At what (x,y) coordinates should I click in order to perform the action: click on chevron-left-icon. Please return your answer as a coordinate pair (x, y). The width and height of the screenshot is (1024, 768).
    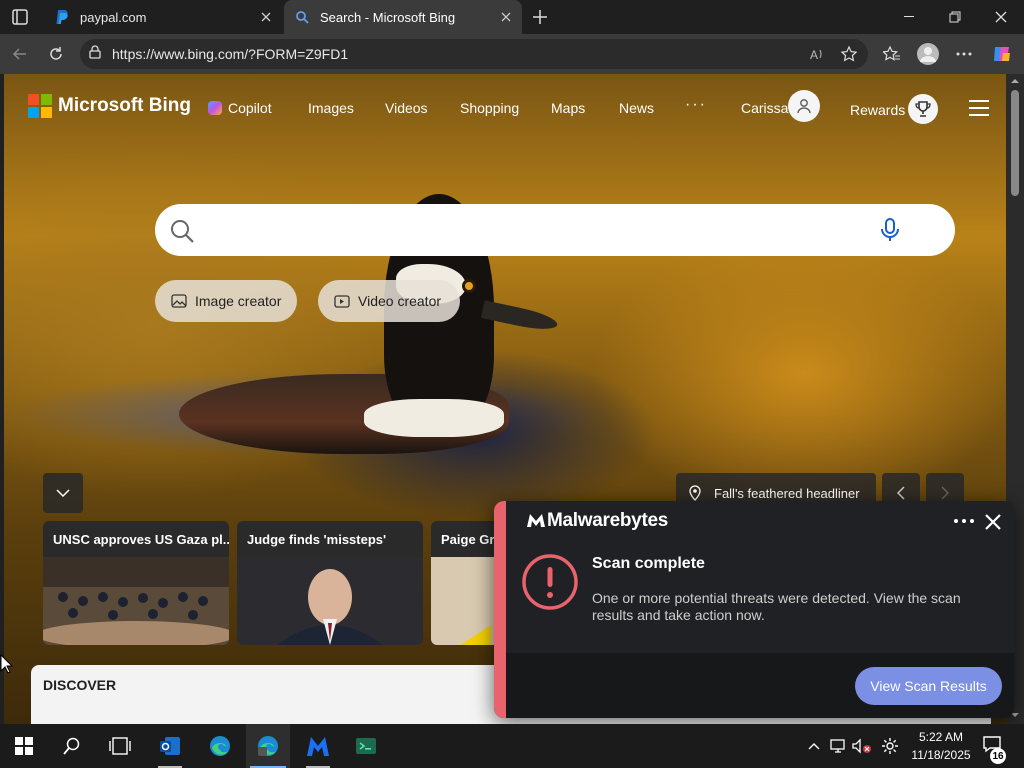
    Looking at the image, I should click on (901, 493).